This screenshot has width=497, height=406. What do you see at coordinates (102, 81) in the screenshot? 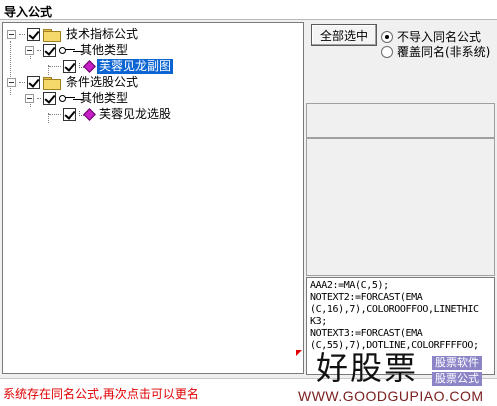
I see `tree-node-label: 条件选股公式` at bounding box center [102, 81].